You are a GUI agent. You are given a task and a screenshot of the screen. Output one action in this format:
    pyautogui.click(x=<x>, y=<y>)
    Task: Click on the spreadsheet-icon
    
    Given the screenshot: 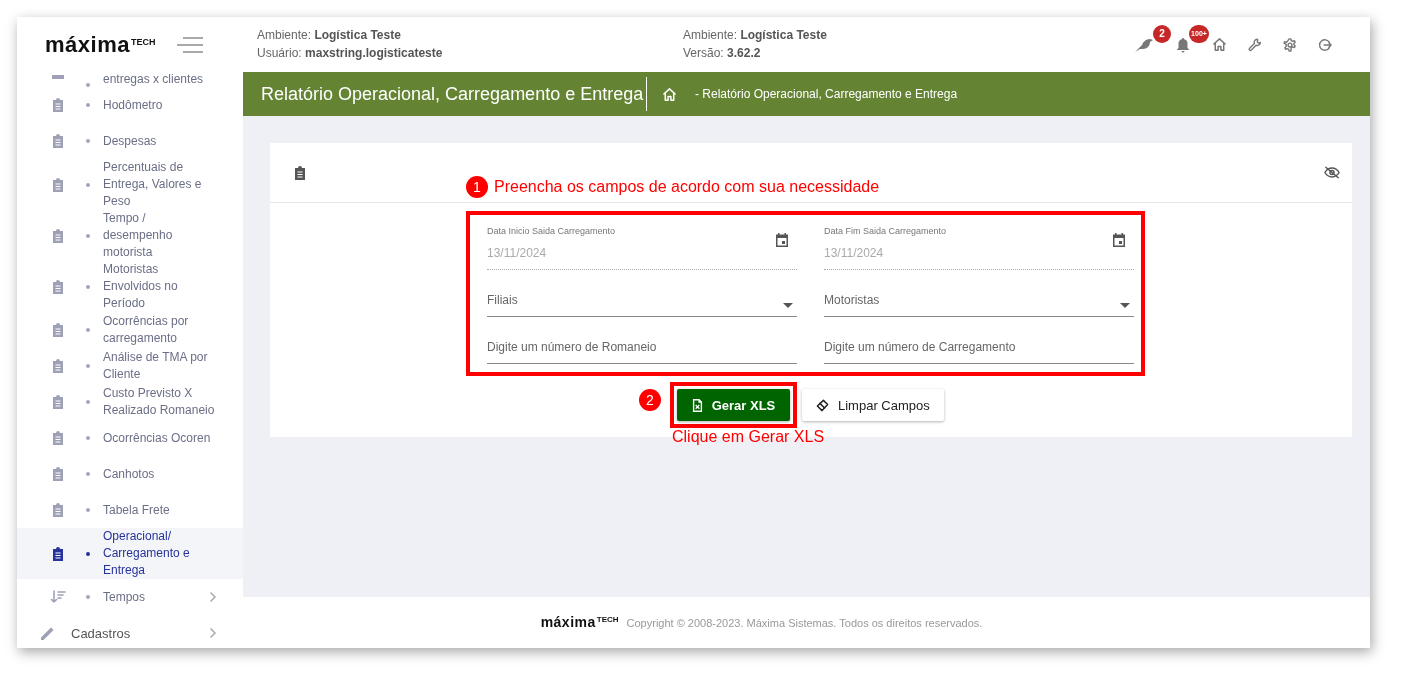 What is the action you would take?
    pyautogui.click(x=697, y=405)
    